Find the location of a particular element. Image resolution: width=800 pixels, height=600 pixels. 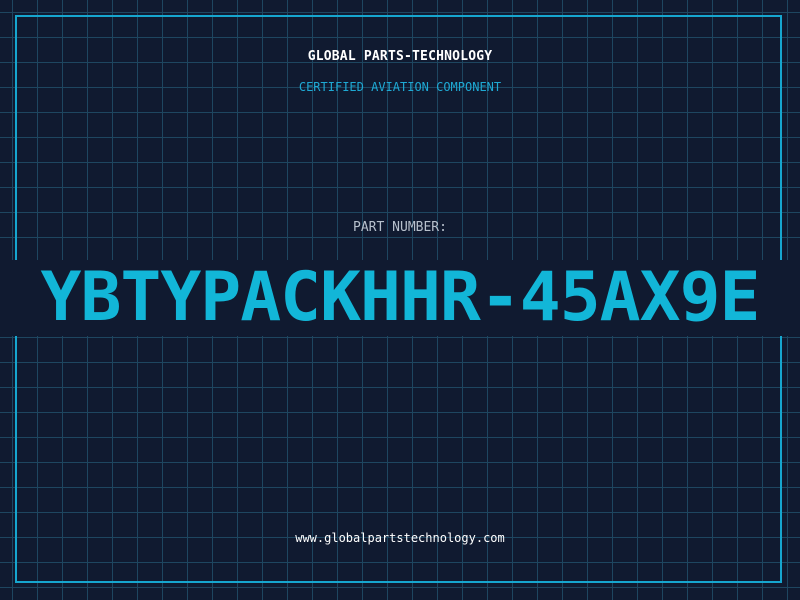

part-number-band: YBTYPACKHHR-45AX9E is located at coordinates (400, 298).